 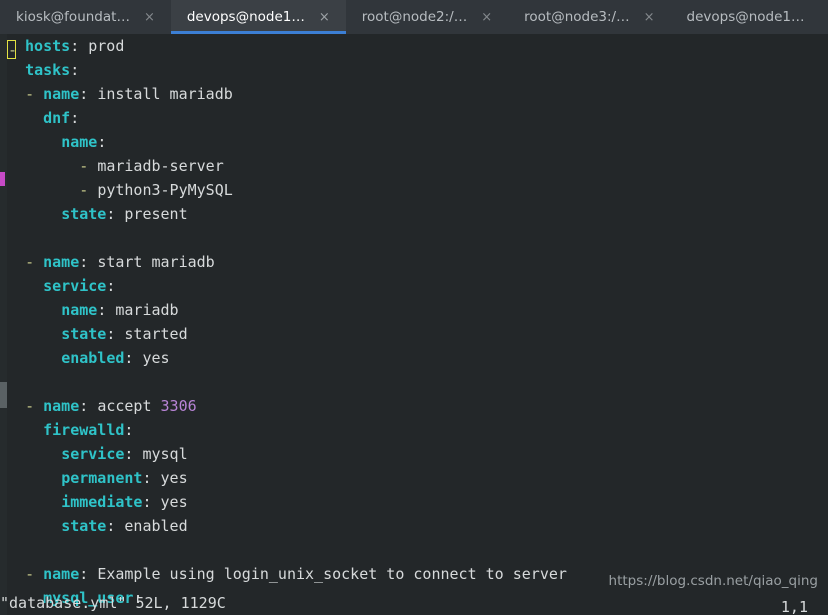 I want to click on code-line: tasks:, so click(x=52, y=70).